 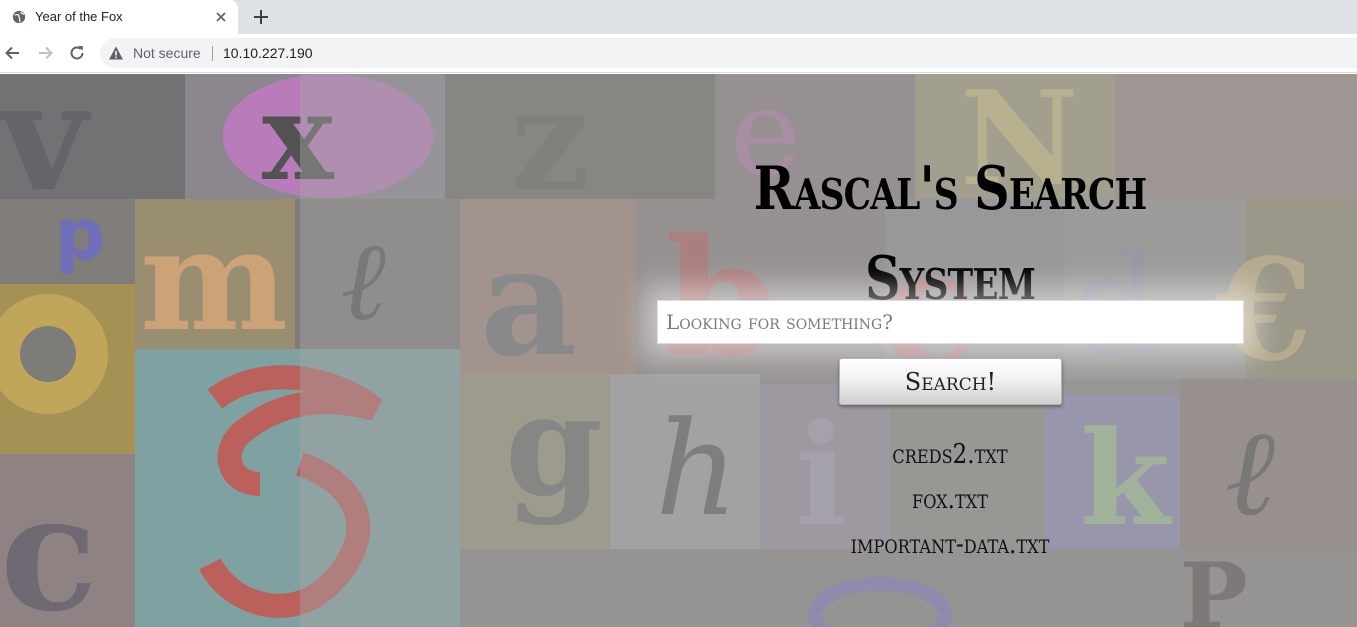 I want to click on results-list: creds2.txt fox.txt important-data.txt, so click(x=950, y=499).